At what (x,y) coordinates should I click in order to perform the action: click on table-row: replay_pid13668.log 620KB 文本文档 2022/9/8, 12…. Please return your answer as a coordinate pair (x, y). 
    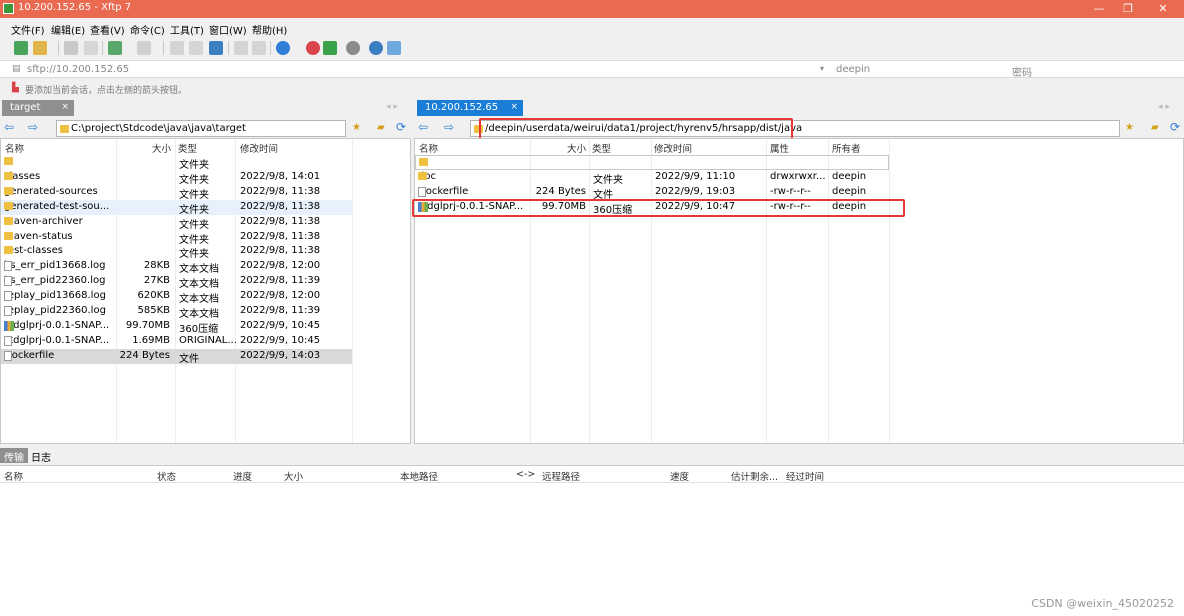
    Looking at the image, I should click on (176, 297).